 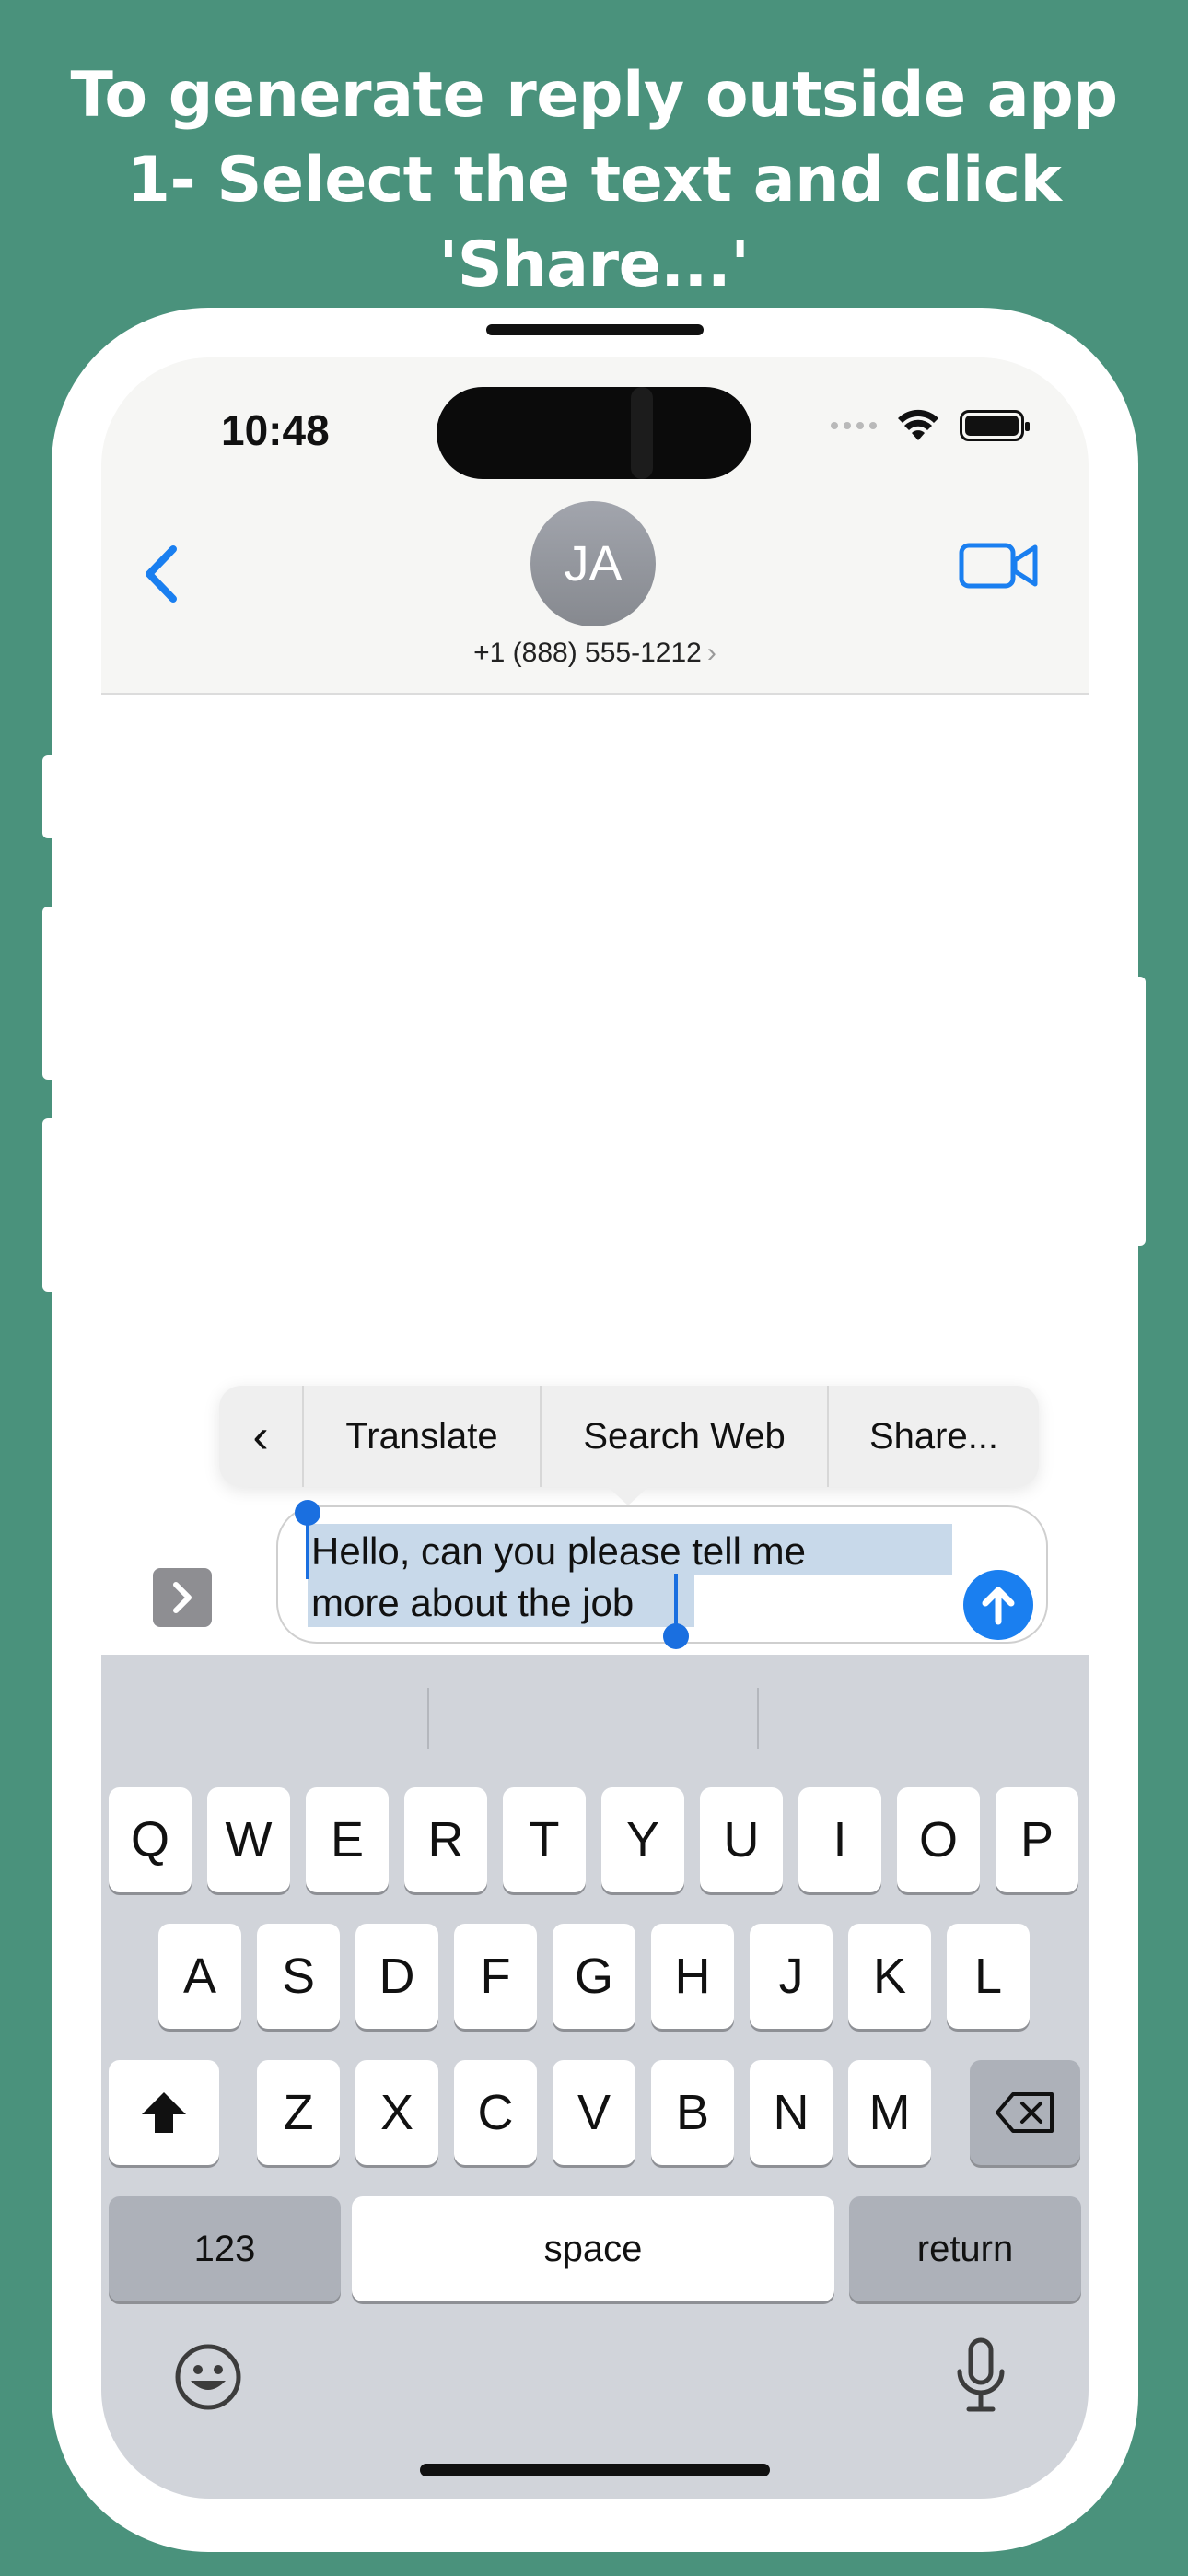 I want to click on emoji-icon, so click(x=208, y=2377).